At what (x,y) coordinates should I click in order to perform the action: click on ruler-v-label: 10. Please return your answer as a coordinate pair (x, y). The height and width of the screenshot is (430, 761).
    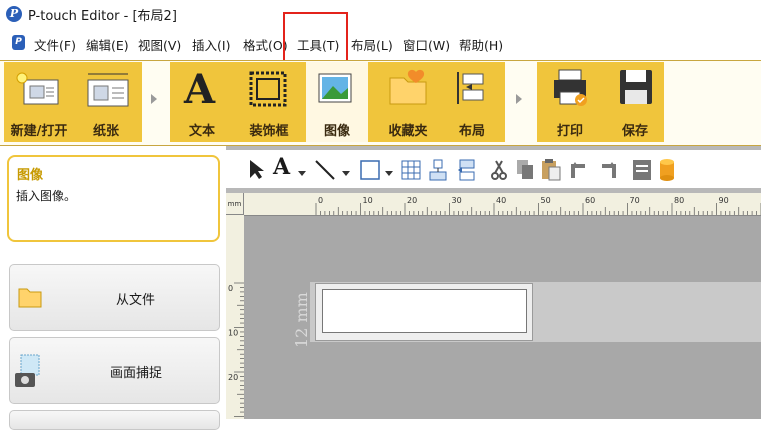
    Looking at the image, I should click on (233, 333).